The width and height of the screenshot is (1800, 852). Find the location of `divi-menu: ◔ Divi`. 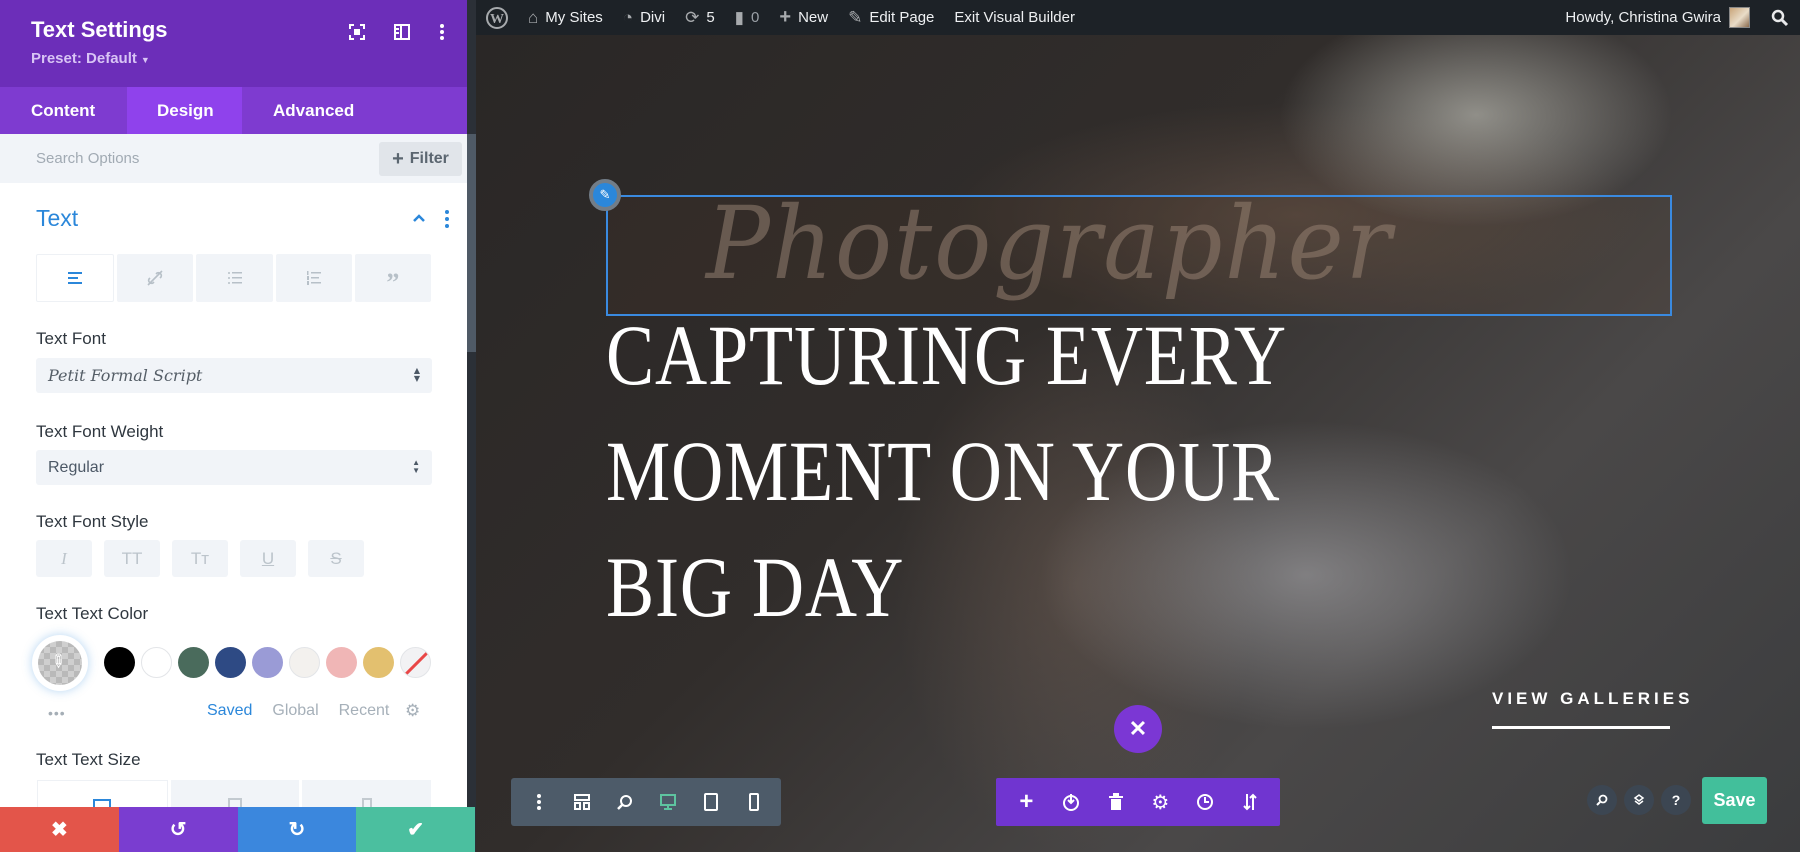

divi-menu: ◔ Divi is located at coordinates (644, 17).